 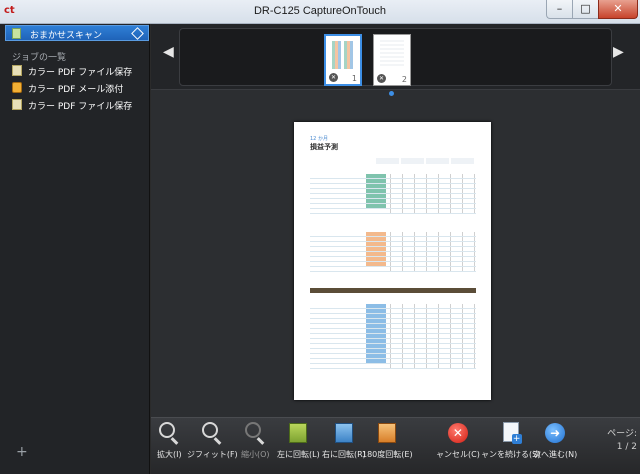 I want to click on position-indicator, so click(x=391, y=93).